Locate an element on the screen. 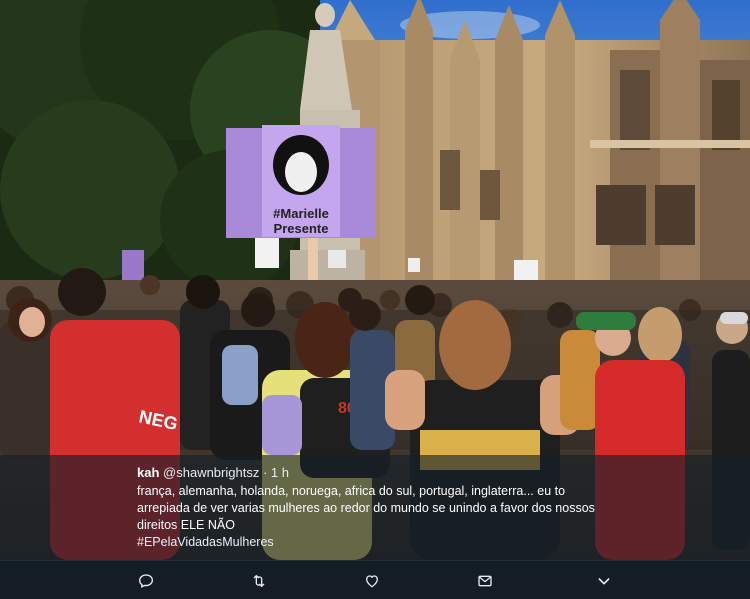 The height and width of the screenshot is (599, 750). envelope-icon is located at coordinates (485, 581).